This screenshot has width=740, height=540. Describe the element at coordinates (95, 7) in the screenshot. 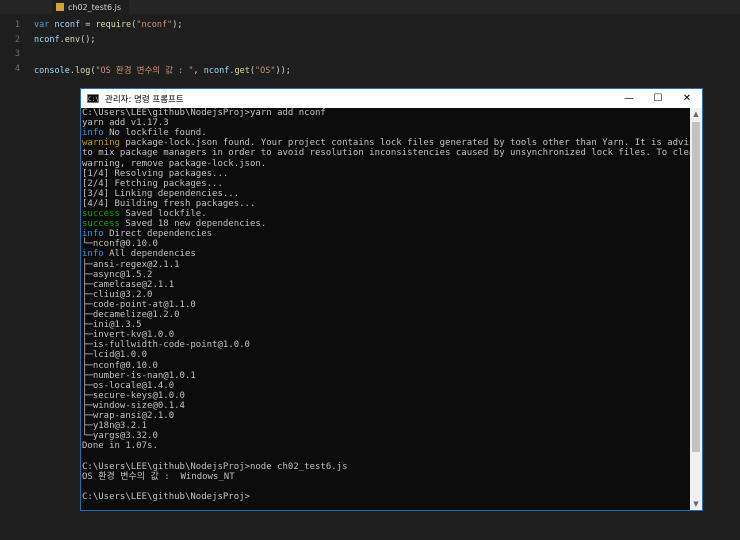

I see `editor-tab-label: ch02_test6.js` at that location.